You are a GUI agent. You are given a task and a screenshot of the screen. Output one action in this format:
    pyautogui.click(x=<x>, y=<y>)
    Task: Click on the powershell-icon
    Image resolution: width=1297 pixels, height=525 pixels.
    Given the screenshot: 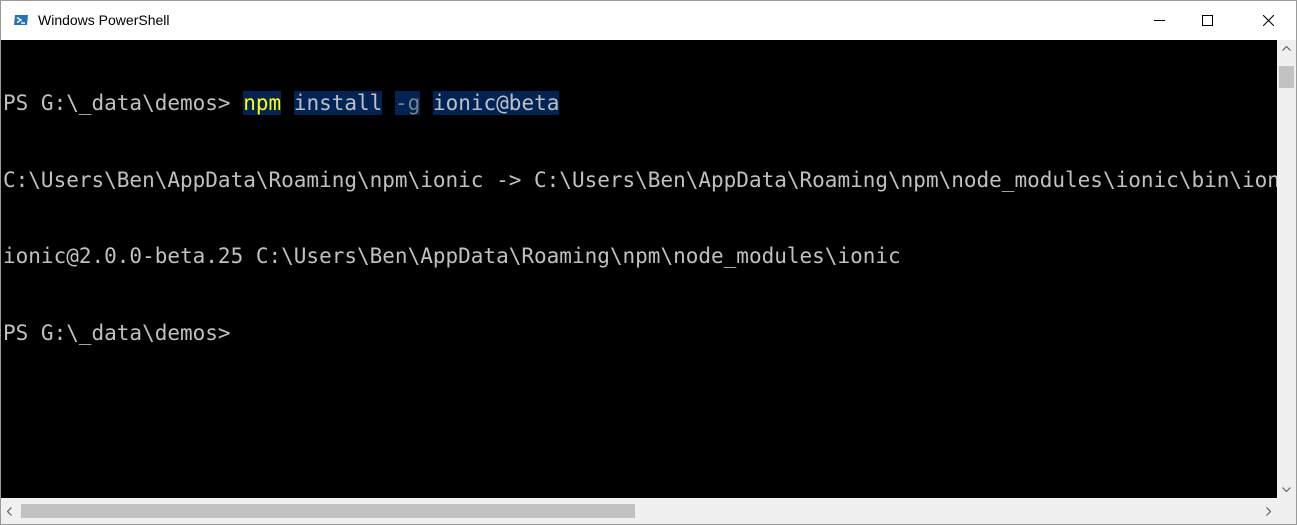 What is the action you would take?
    pyautogui.click(x=21, y=20)
    